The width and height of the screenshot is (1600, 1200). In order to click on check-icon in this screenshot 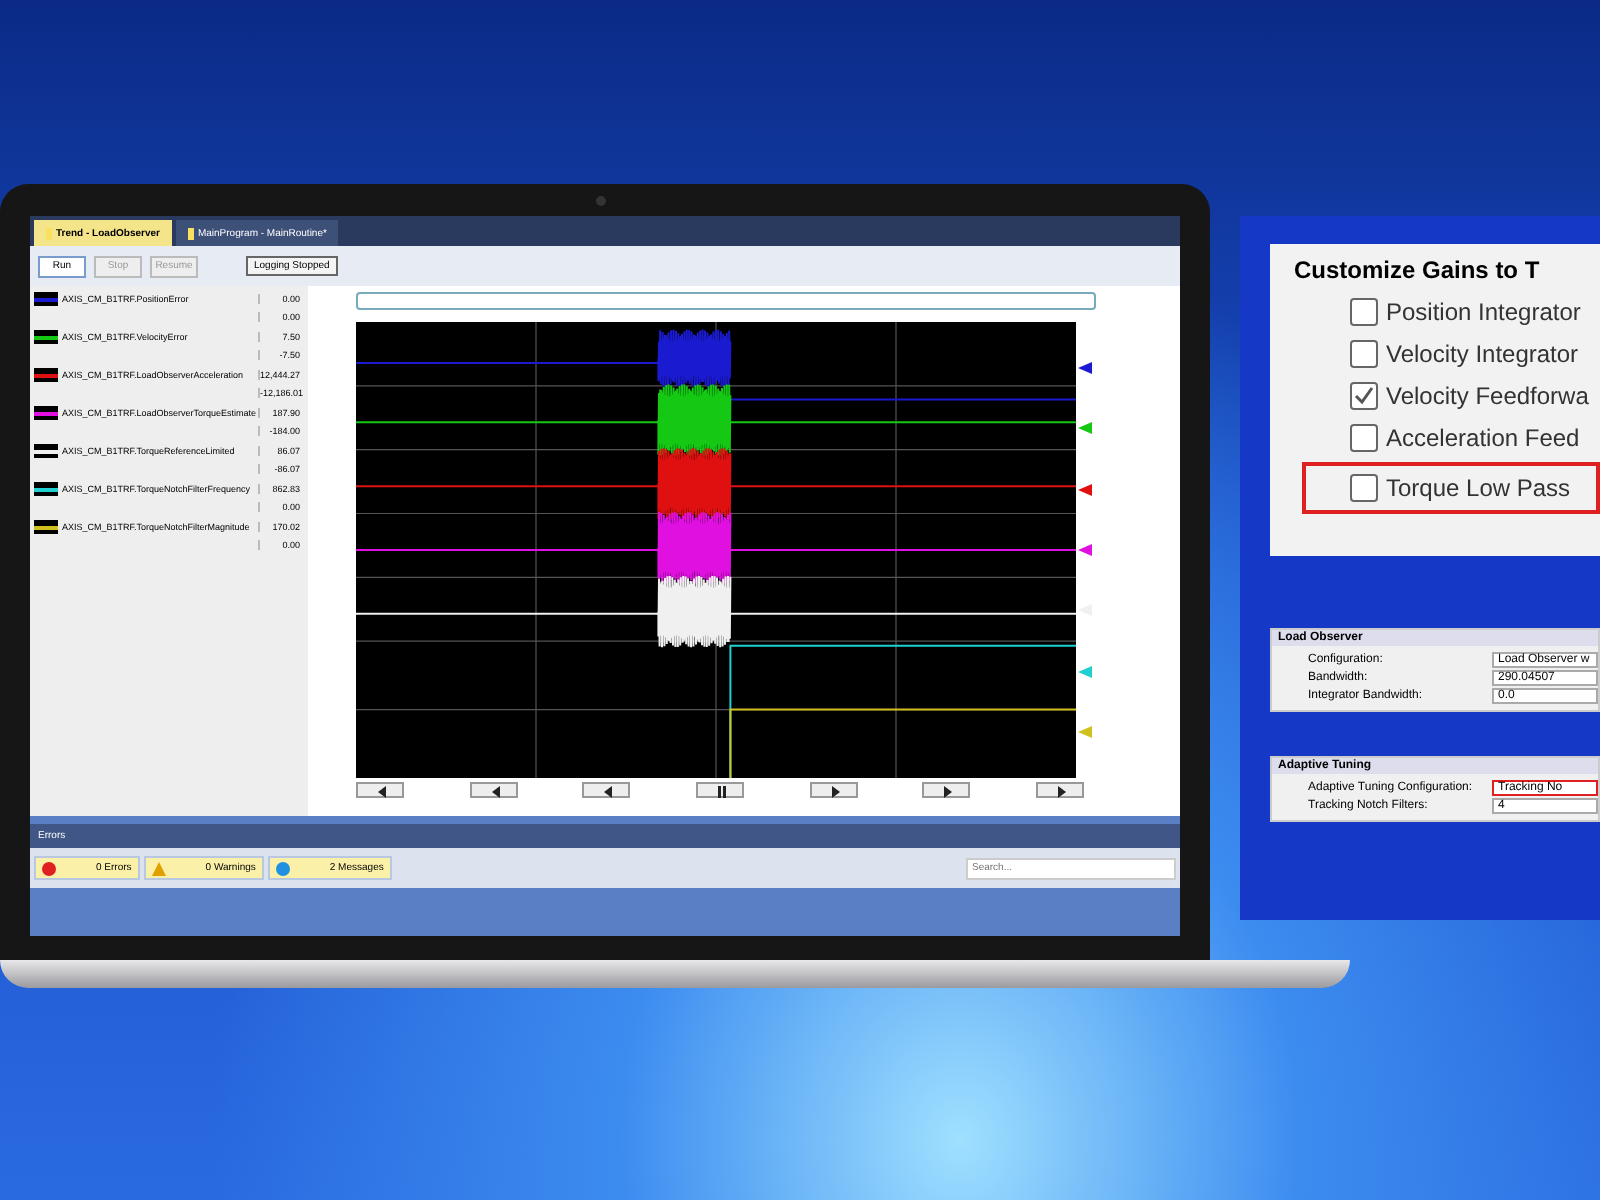, I will do `click(1364, 396)`.